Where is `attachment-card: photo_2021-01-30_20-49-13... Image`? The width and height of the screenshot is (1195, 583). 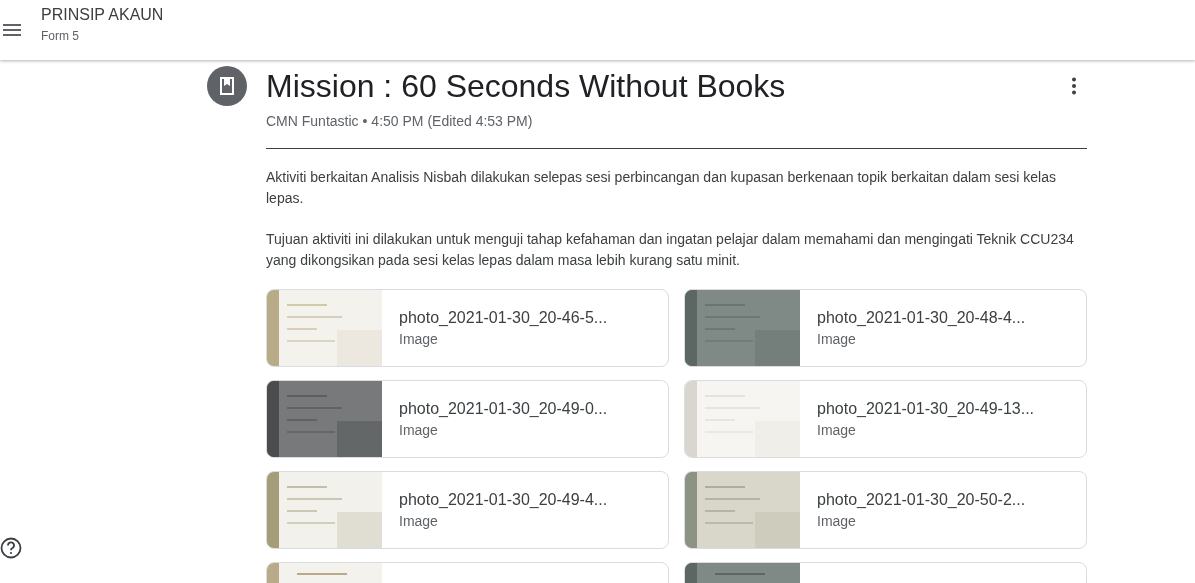 attachment-card: photo_2021-01-30_20-49-13... Image is located at coordinates (885, 419).